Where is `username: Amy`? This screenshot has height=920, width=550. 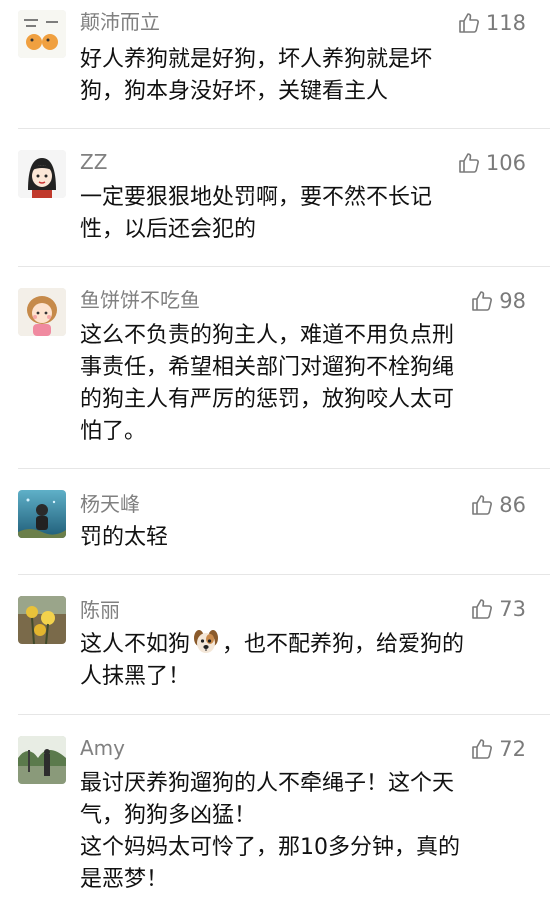 username: Amy is located at coordinates (102, 748).